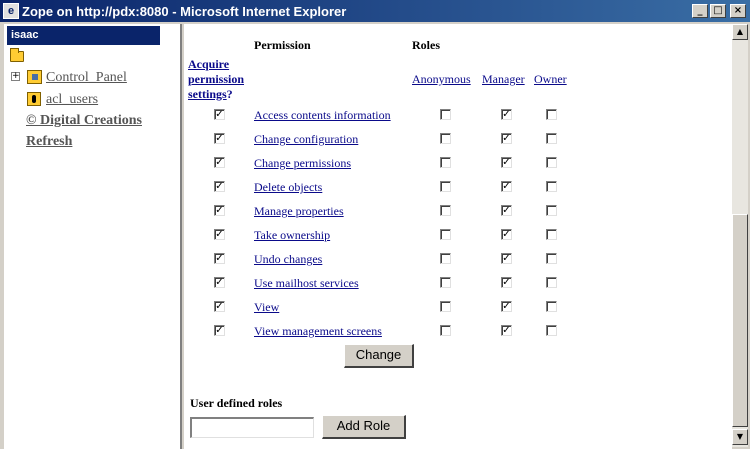 The width and height of the screenshot is (750, 449). What do you see at coordinates (252, 427) in the screenshot?
I see `new-role-input` at bounding box center [252, 427].